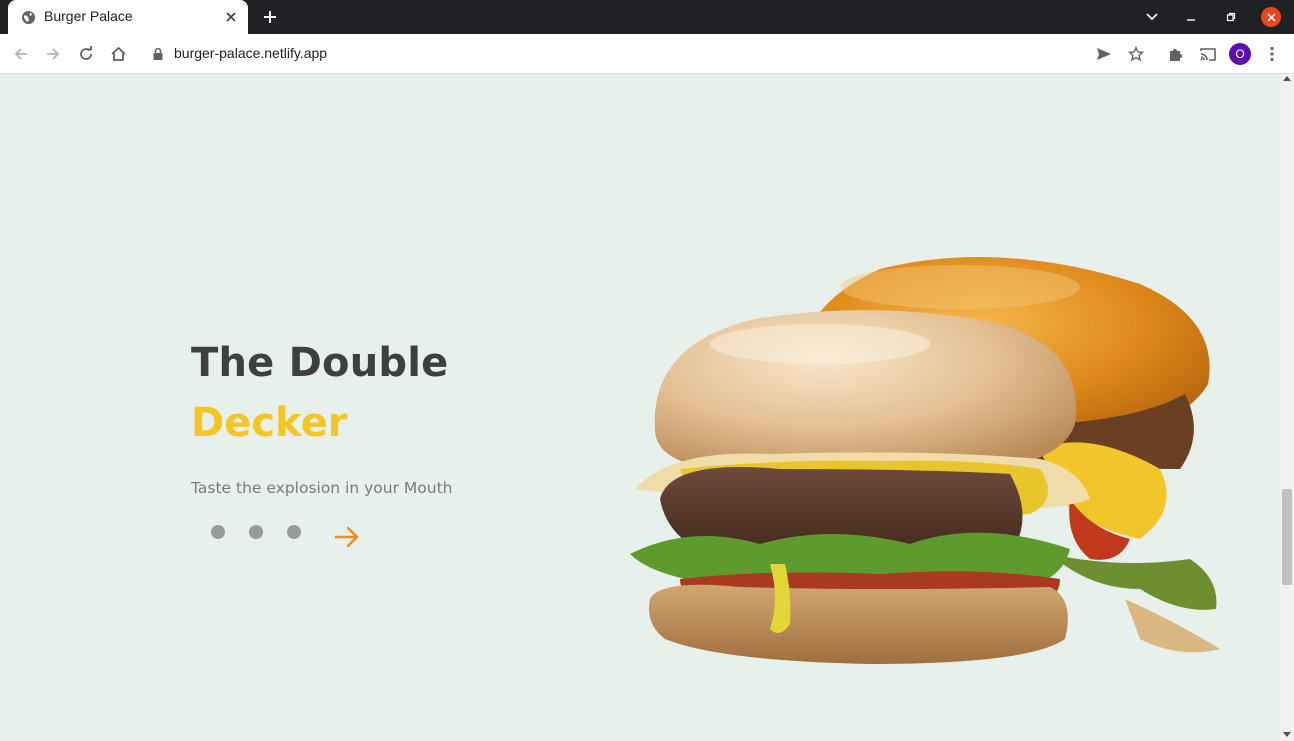 Image resolution: width=1294 pixels, height=741 pixels. I want to click on browser-tab: Burger Palace, so click(128, 17).